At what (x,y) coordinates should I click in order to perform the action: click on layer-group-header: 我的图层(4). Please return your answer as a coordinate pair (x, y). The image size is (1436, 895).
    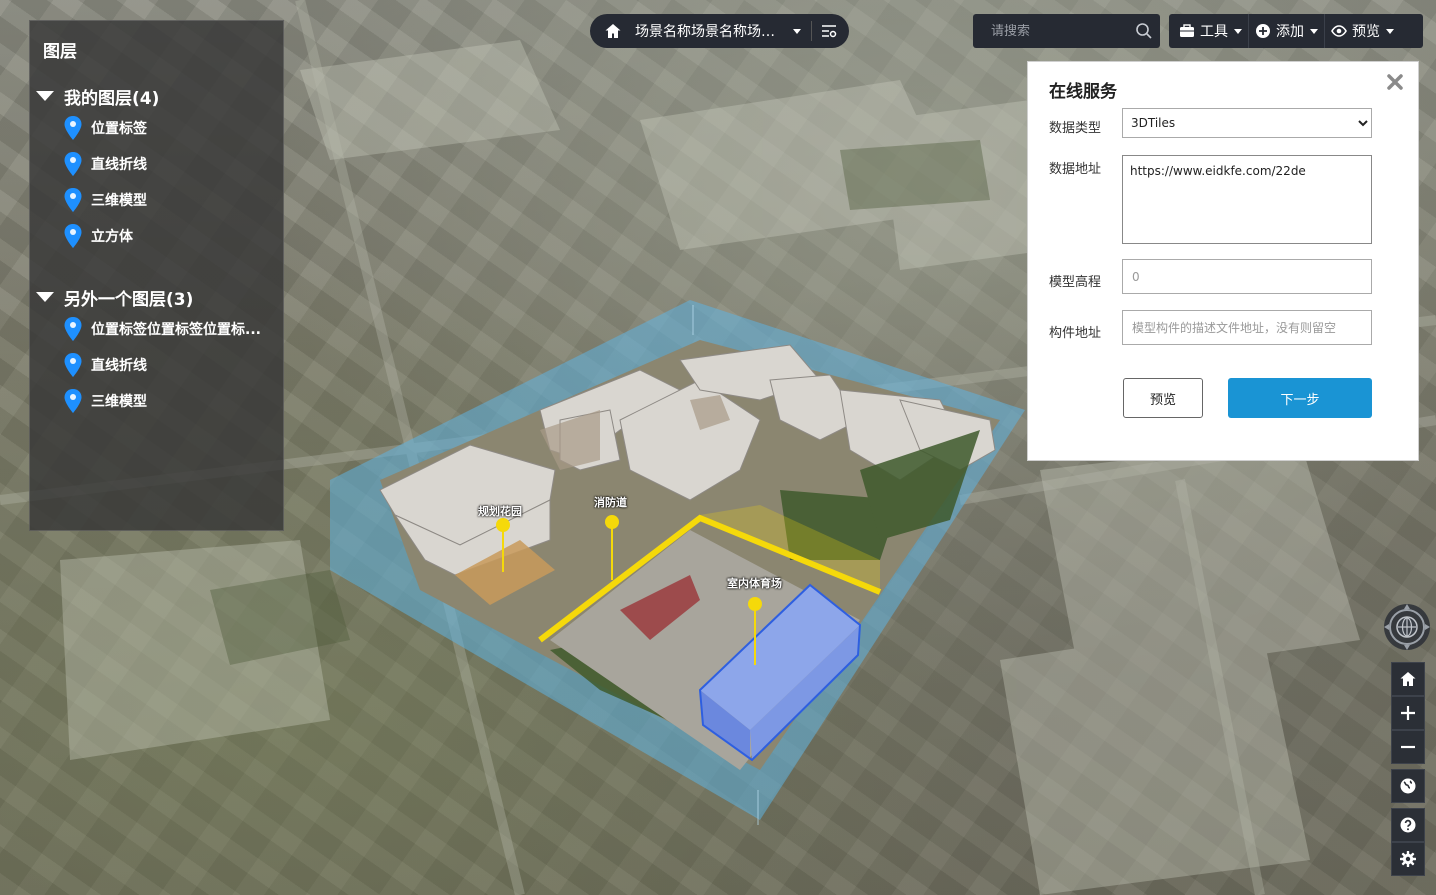
    Looking at the image, I should click on (156, 96).